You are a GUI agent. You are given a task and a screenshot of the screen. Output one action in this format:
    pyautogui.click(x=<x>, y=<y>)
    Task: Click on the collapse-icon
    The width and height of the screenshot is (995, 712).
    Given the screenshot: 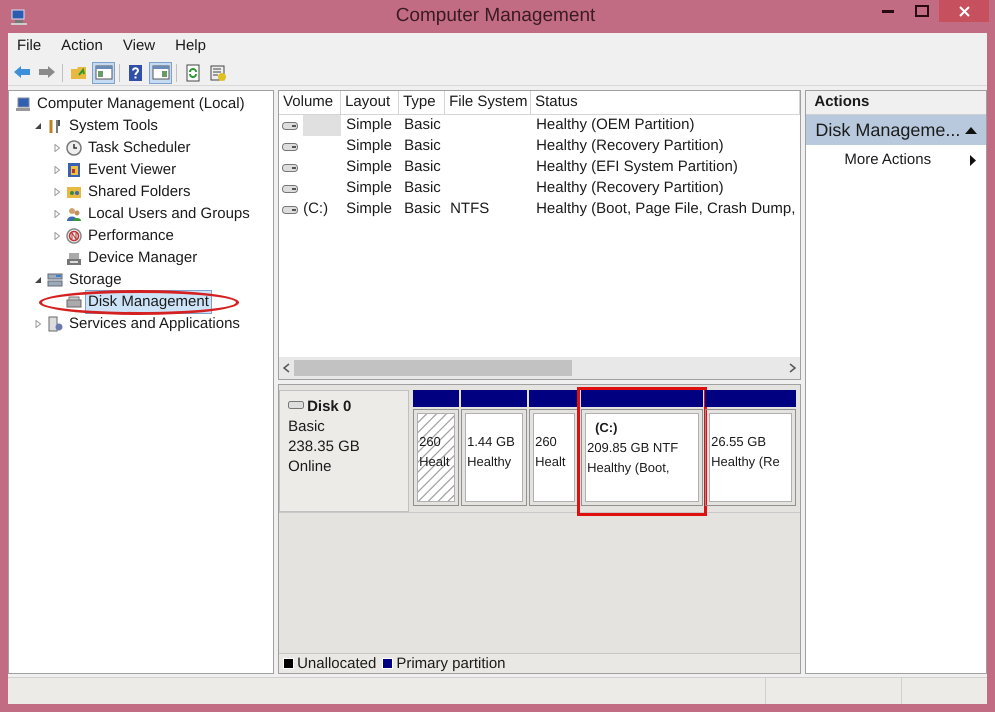 What is the action you would take?
    pyautogui.click(x=971, y=130)
    